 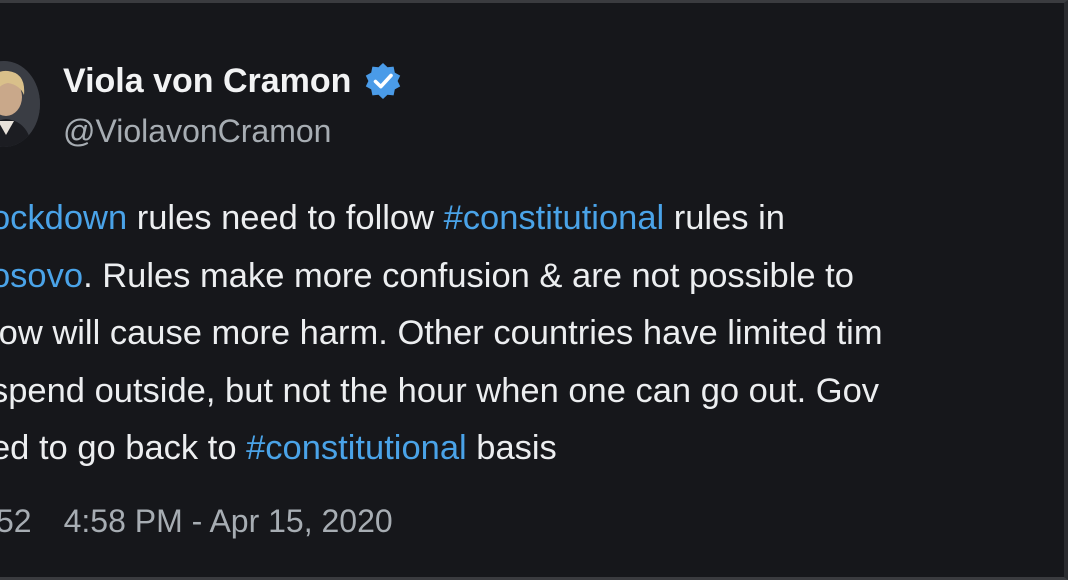 I want to click on author-display-name: Viola von Cramon, so click(x=207, y=81).